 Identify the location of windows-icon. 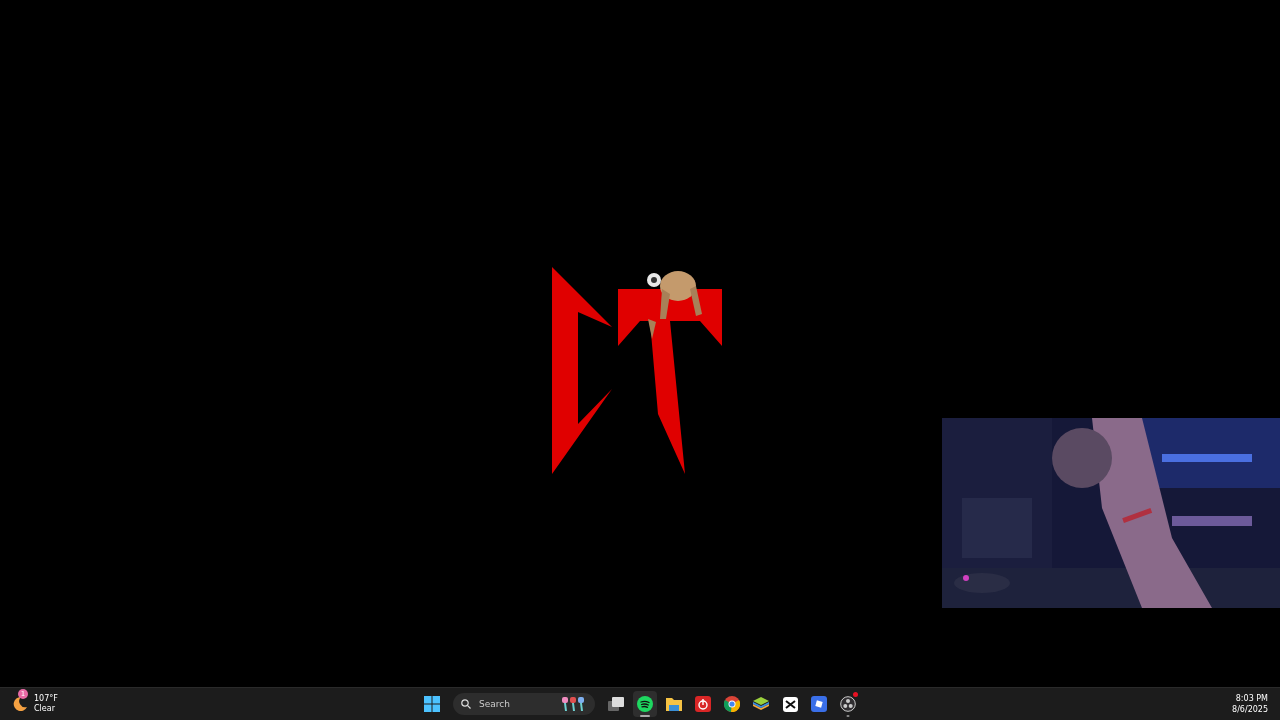
(432, 704).